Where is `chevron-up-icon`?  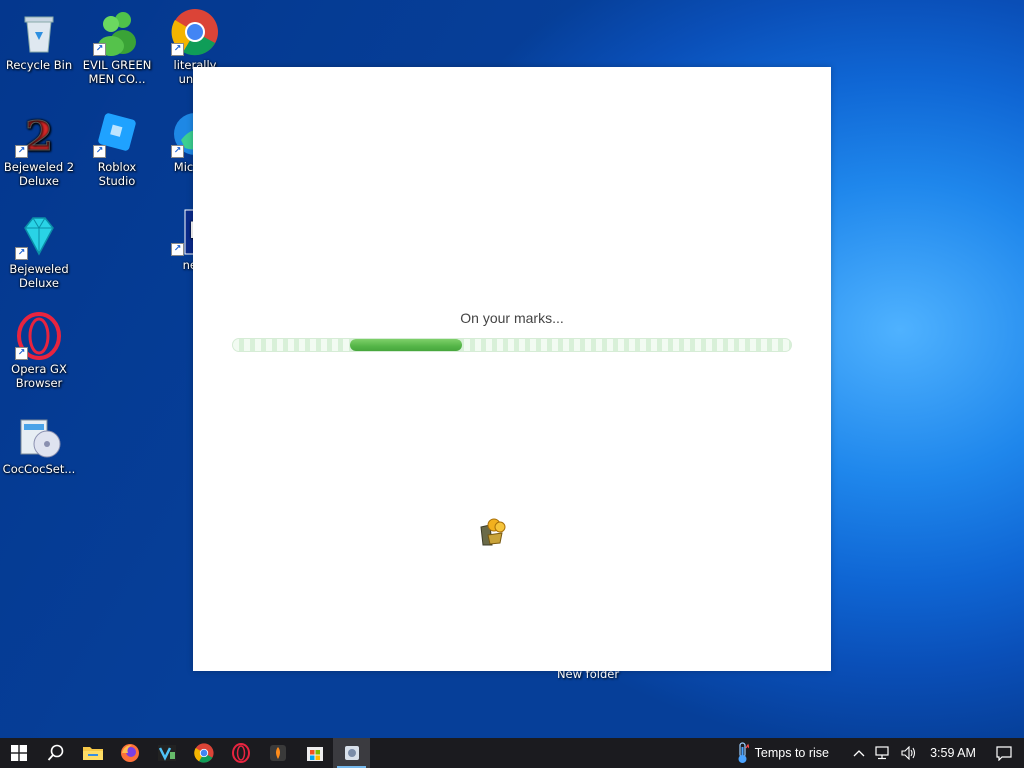 chevron-up-icon is located at coordinates (859, 753).